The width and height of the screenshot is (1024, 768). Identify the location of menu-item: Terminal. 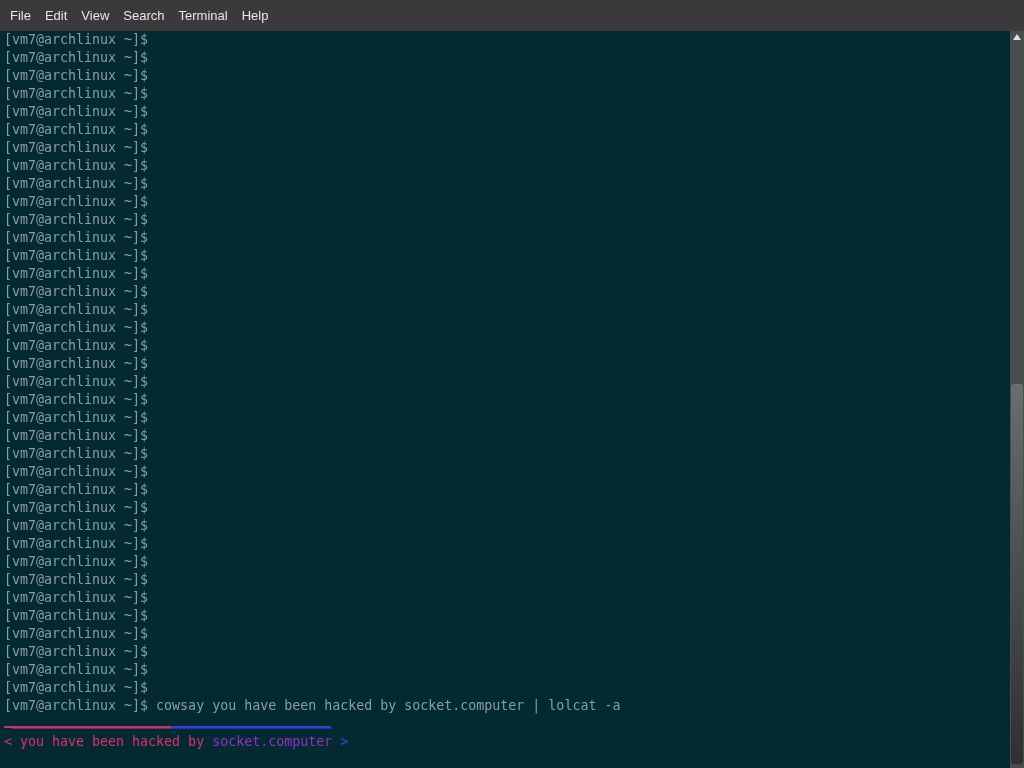
(203, 15).